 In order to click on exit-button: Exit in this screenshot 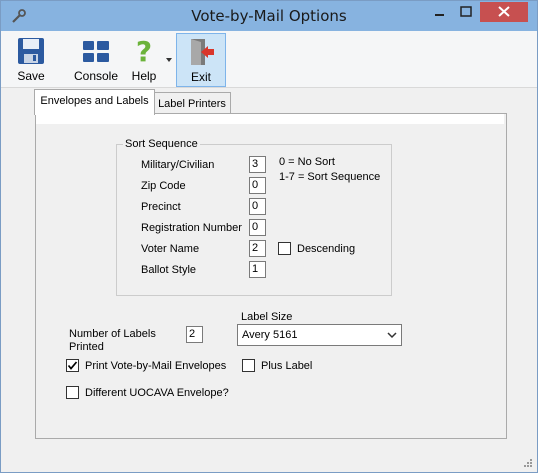, I will do `click(201, 60)`.